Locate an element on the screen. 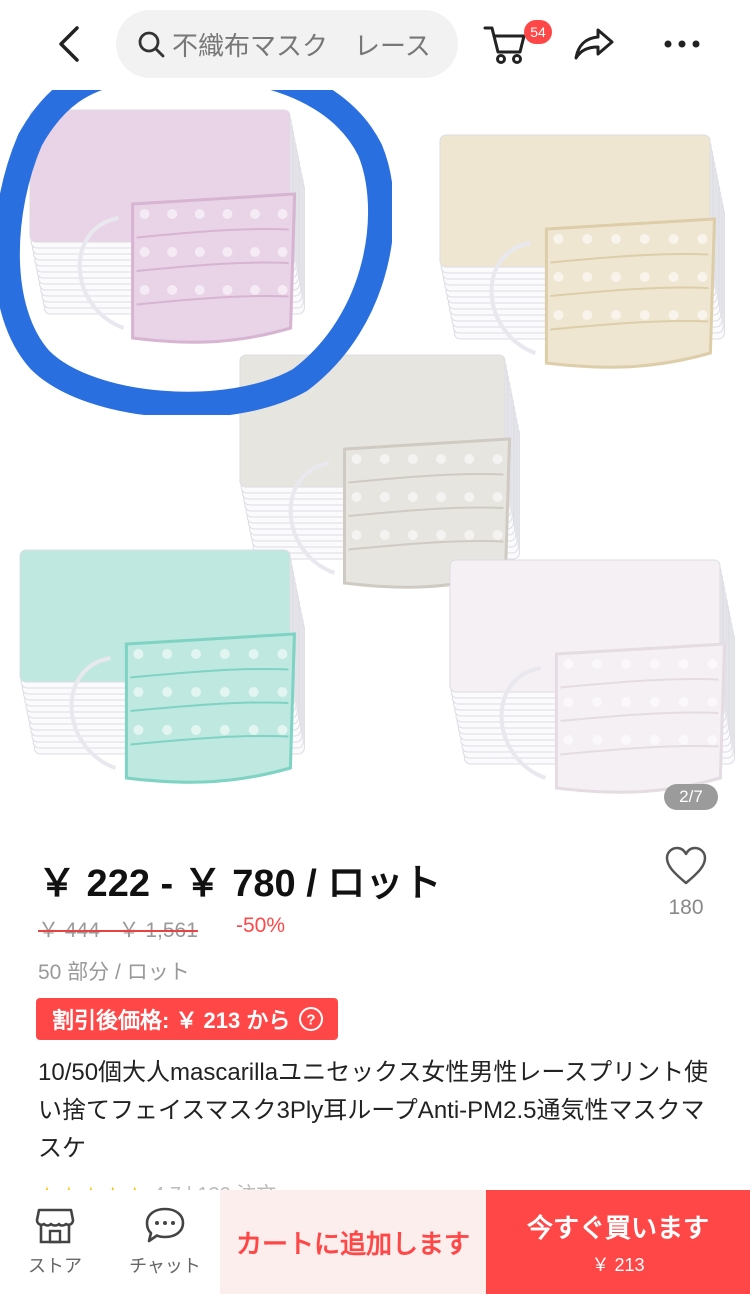 This screenshot has height=1294, width=750. mask-stack-pink is located at coordinates (167, 226).